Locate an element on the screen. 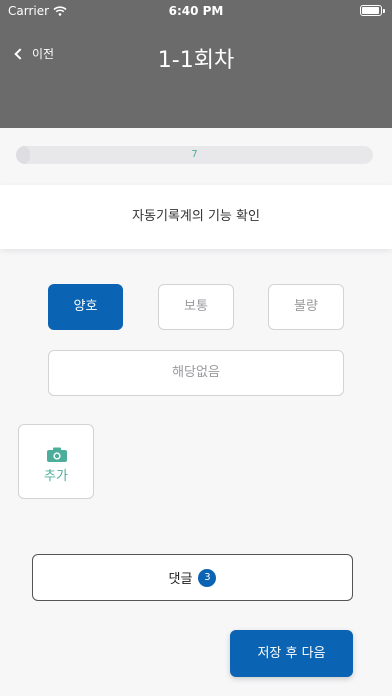  option-not-applicable-button: 해당없음 is located at coordinates (196, 373).